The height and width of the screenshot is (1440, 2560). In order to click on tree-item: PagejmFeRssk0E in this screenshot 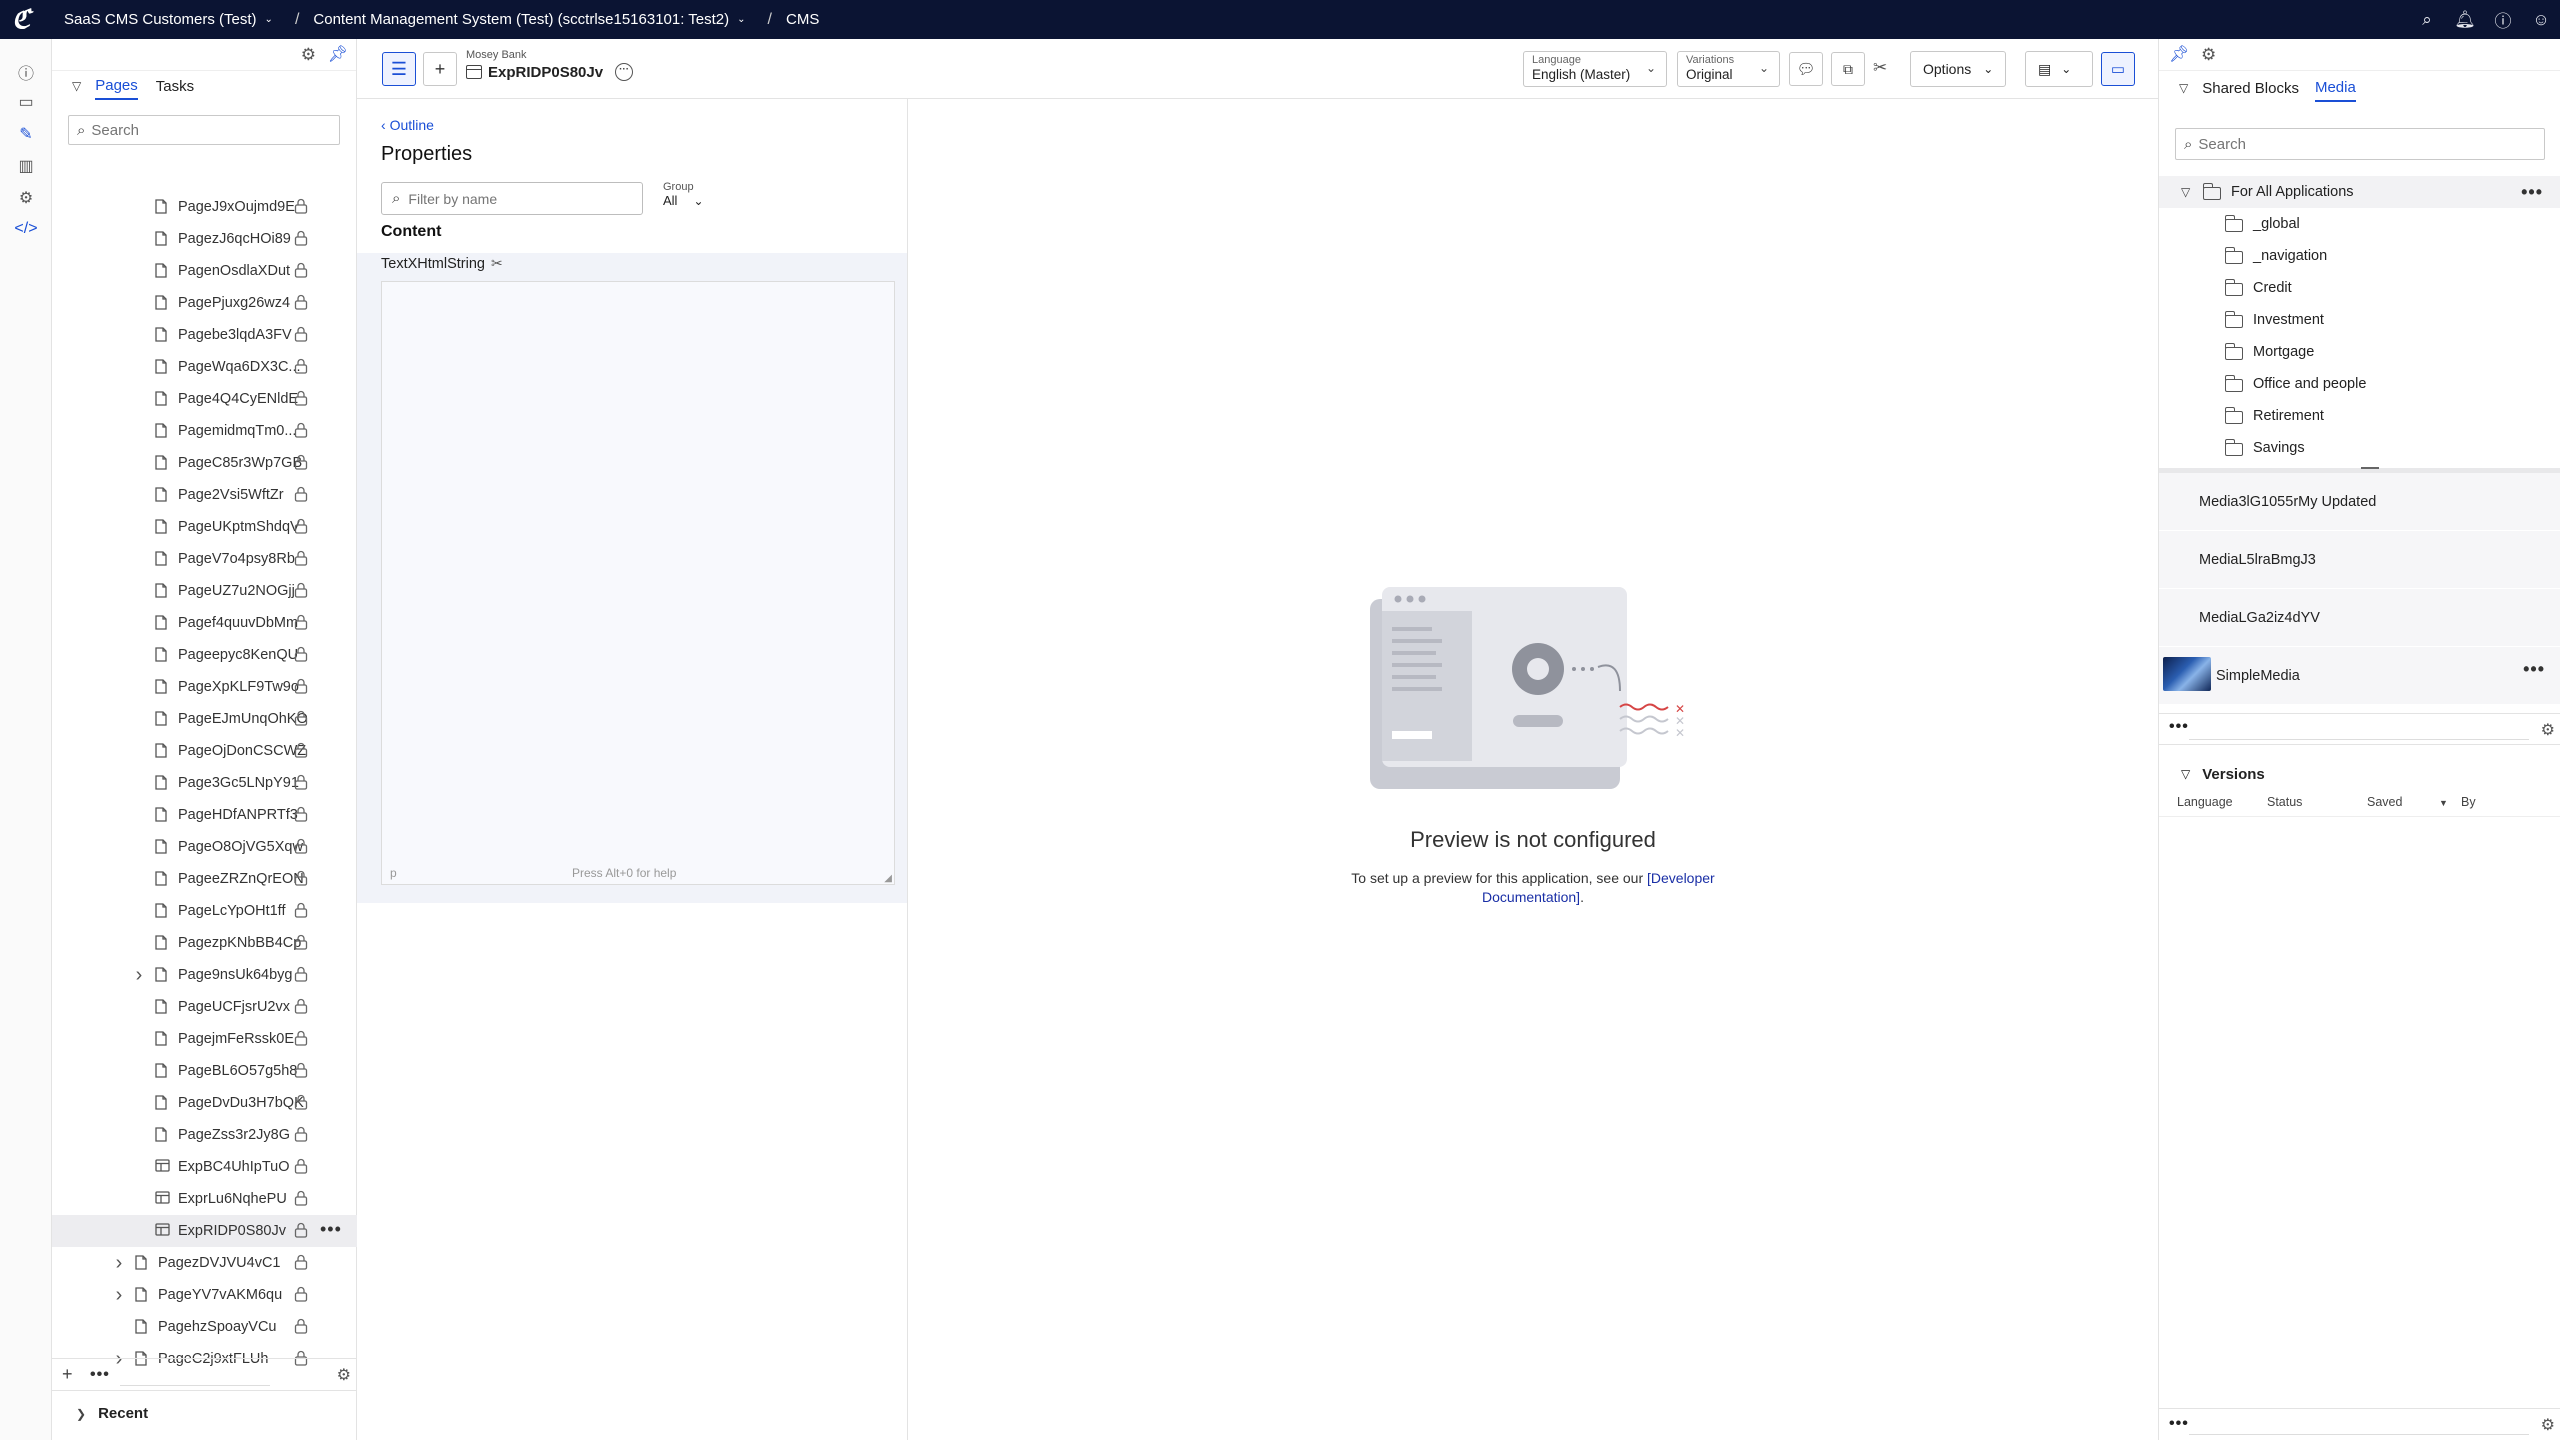, I will do `click(204, 1039)`.